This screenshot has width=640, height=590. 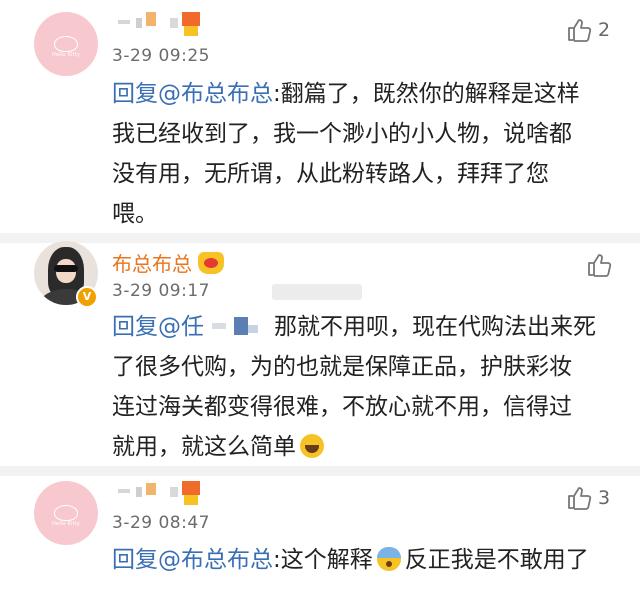 I want to click on username: 布总布总, so click(x=168, y=262).